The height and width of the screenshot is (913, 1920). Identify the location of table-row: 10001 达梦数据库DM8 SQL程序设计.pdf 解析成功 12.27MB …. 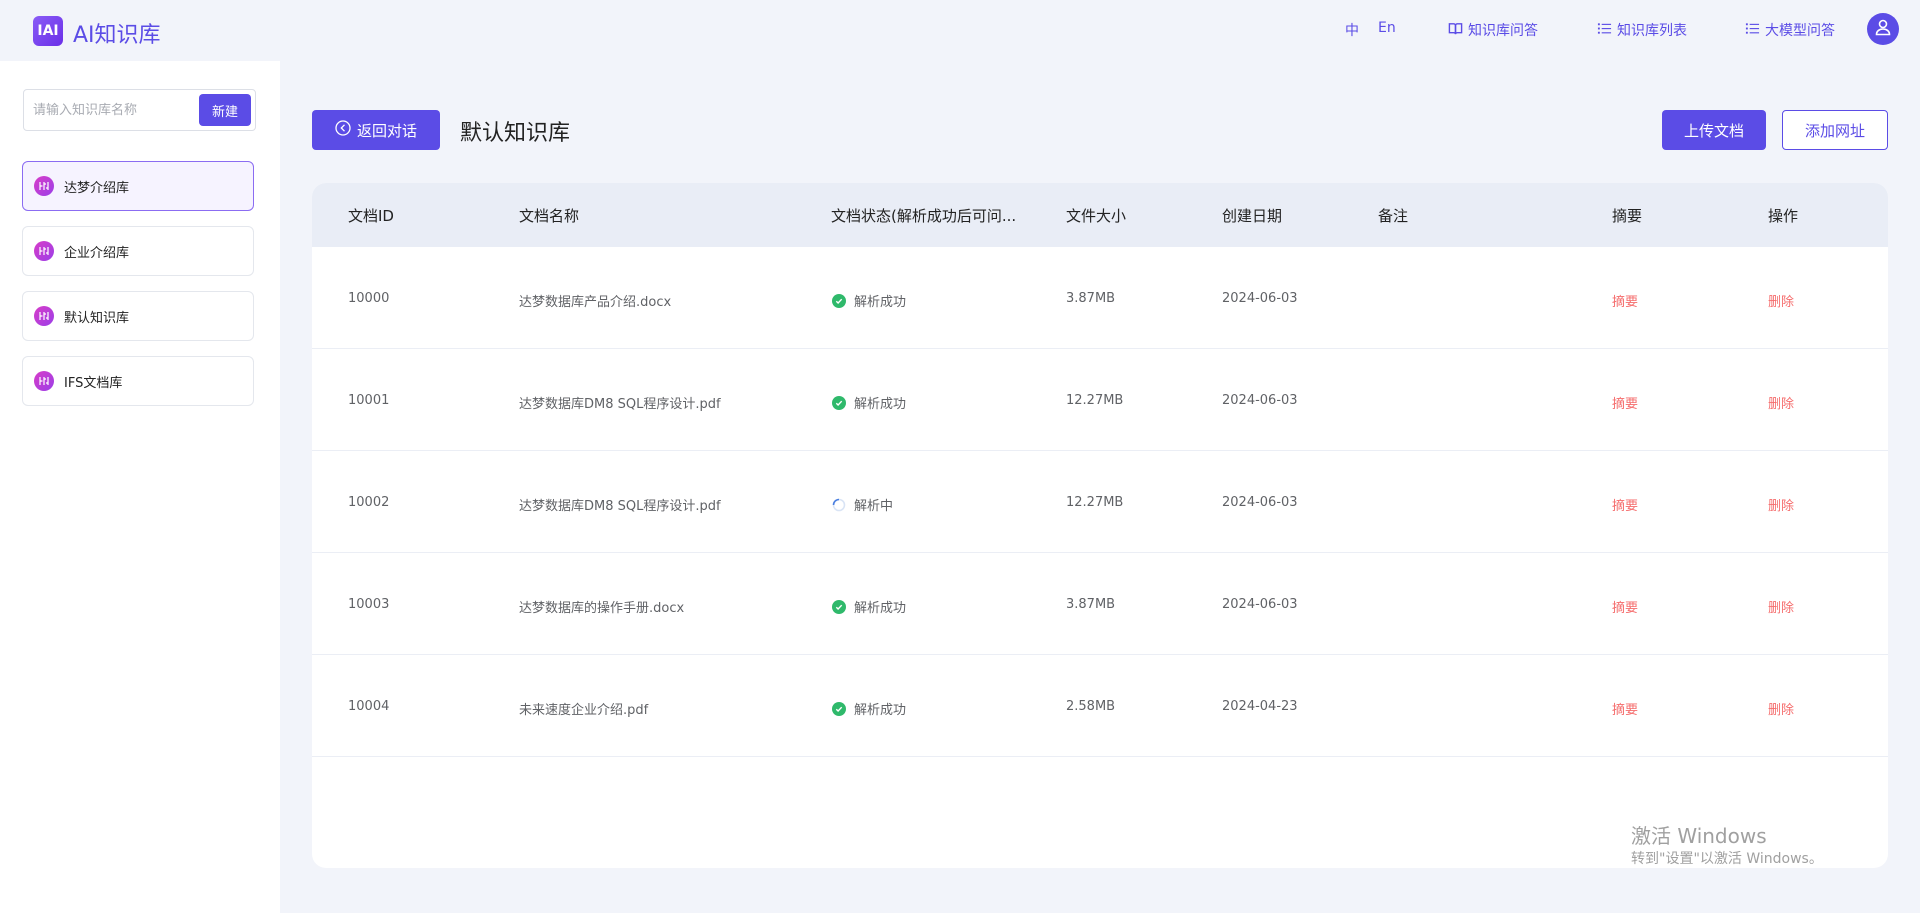
(1100, 400).